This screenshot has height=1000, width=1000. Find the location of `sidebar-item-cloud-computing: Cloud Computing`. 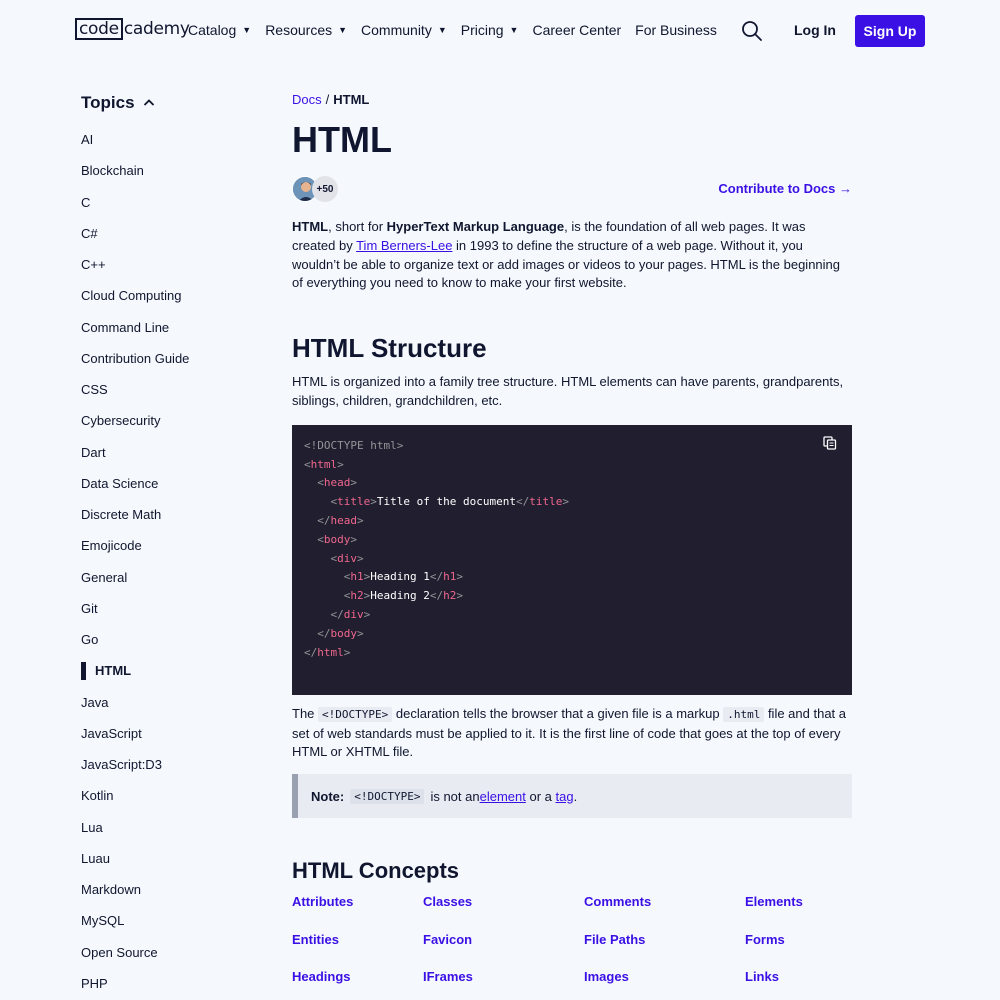

sidebar-item-cloud-computing: Cloud Computing is located at coordinates (171, 295).